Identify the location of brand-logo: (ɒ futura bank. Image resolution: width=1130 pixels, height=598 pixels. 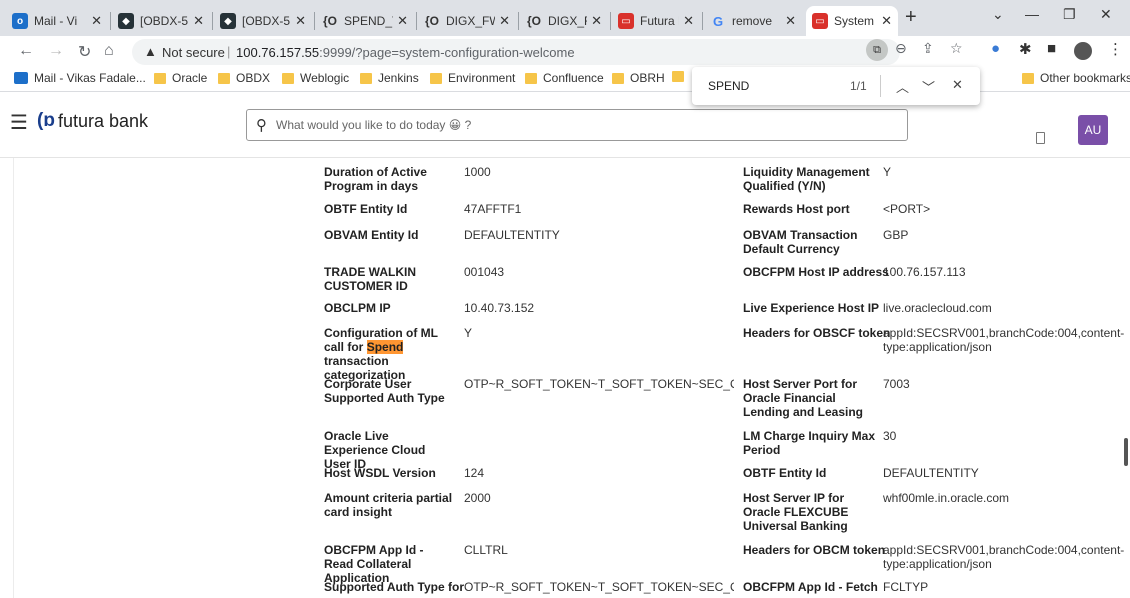
(92, 121).